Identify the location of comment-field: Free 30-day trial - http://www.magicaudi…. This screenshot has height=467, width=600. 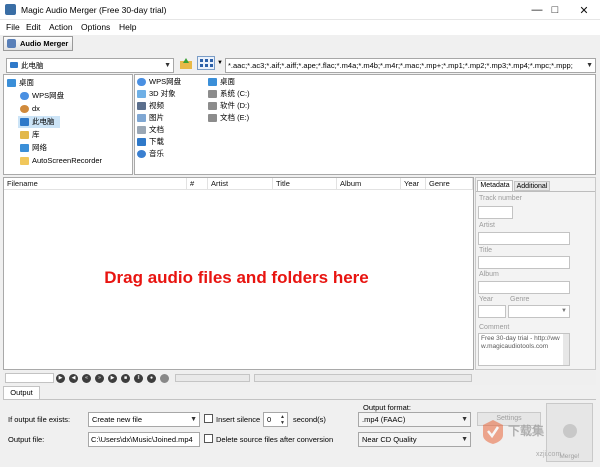
(524, 349).